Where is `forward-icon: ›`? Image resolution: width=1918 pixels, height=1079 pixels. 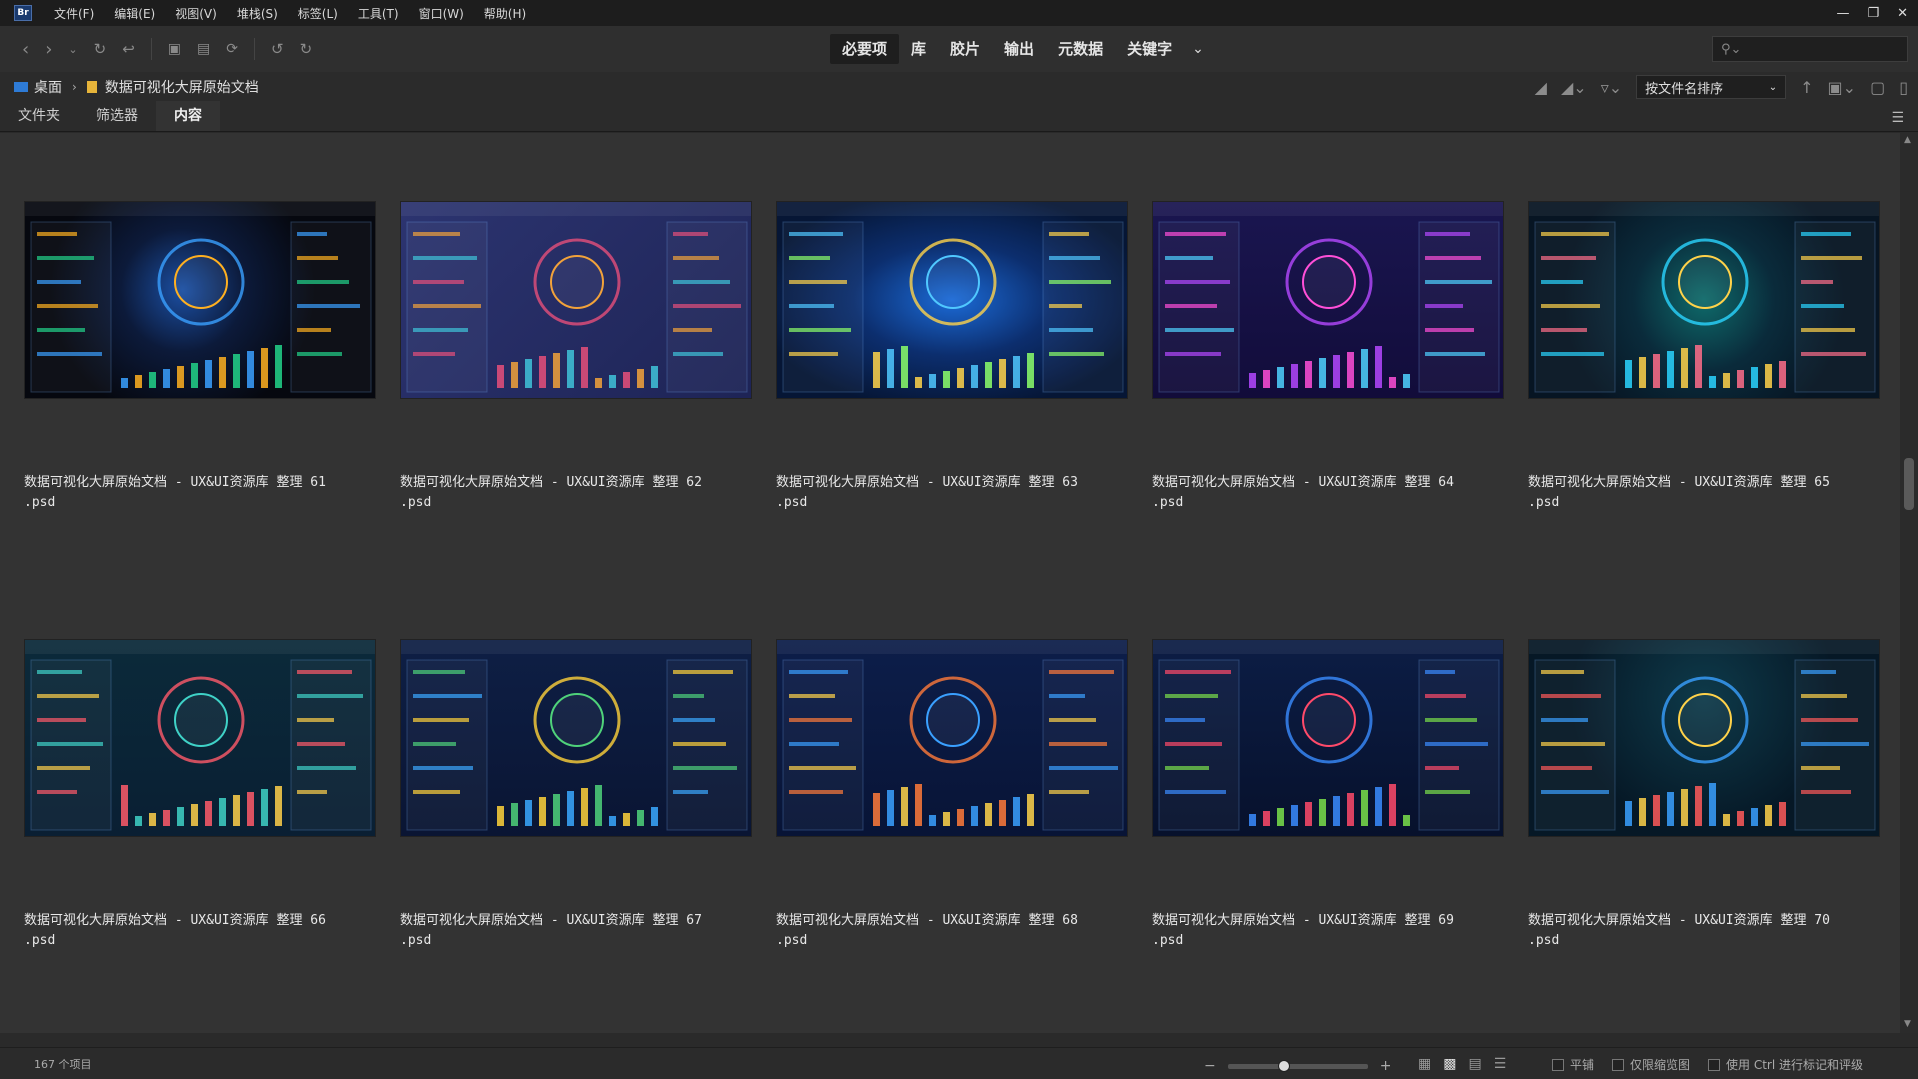 forward-icon: › is located at coordinates (48, 49).